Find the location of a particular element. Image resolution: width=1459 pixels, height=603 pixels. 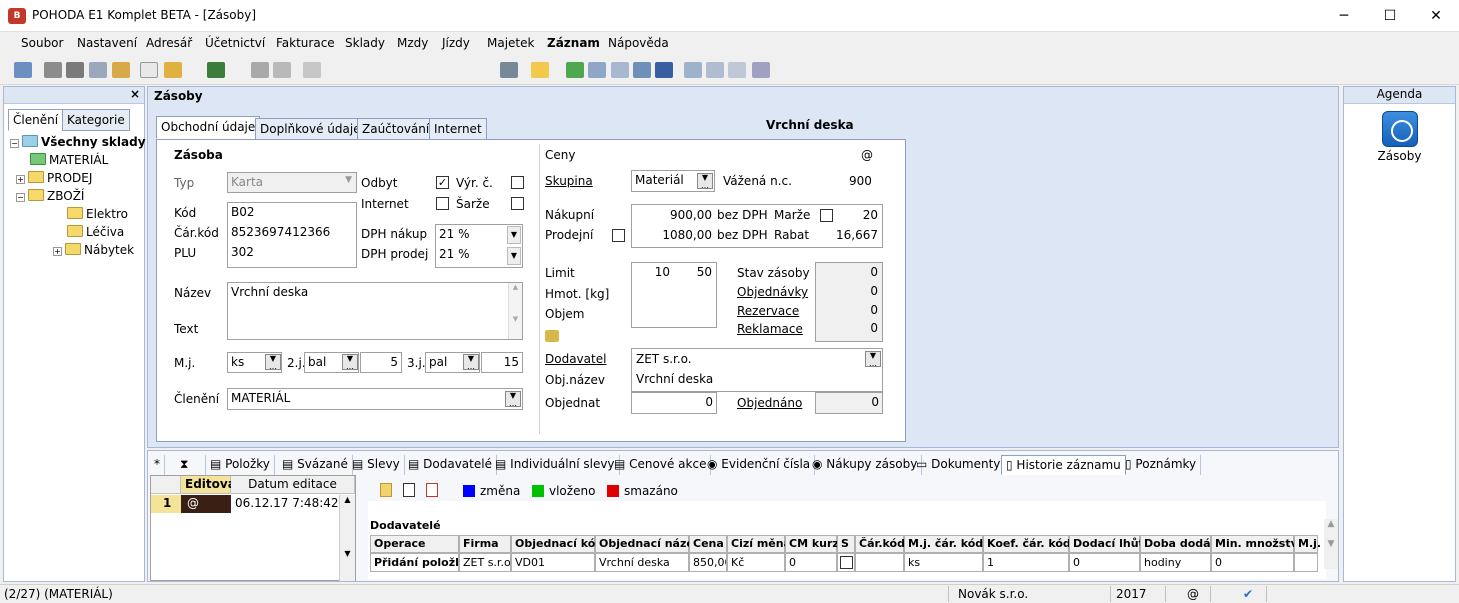

prodejni-field: 1080,00 is located at coordinates (687, 235).